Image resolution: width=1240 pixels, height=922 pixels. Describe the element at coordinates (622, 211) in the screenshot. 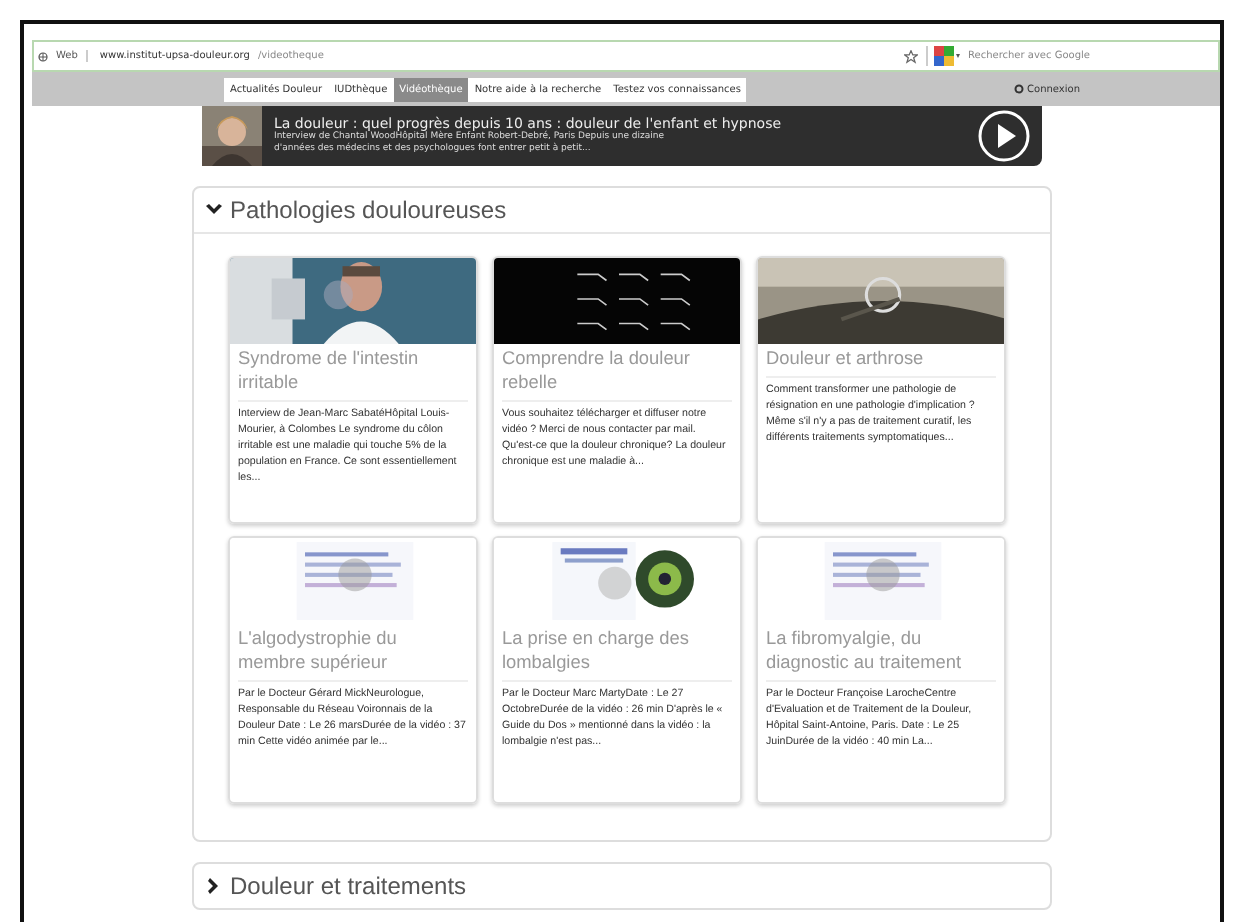

I see `section-header: Pathologies douloureuses` at that location.